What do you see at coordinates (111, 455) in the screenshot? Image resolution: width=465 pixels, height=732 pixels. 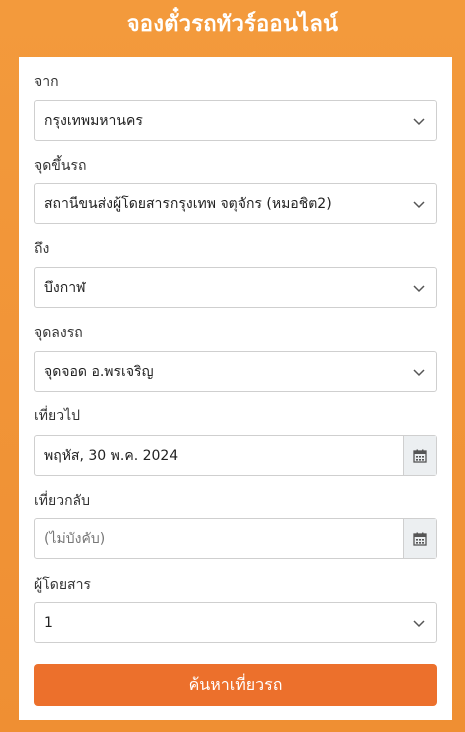 I see `depart-date-value: พฤหัส, 30 พ.ค. 2024` at bounding box center [111, 455].